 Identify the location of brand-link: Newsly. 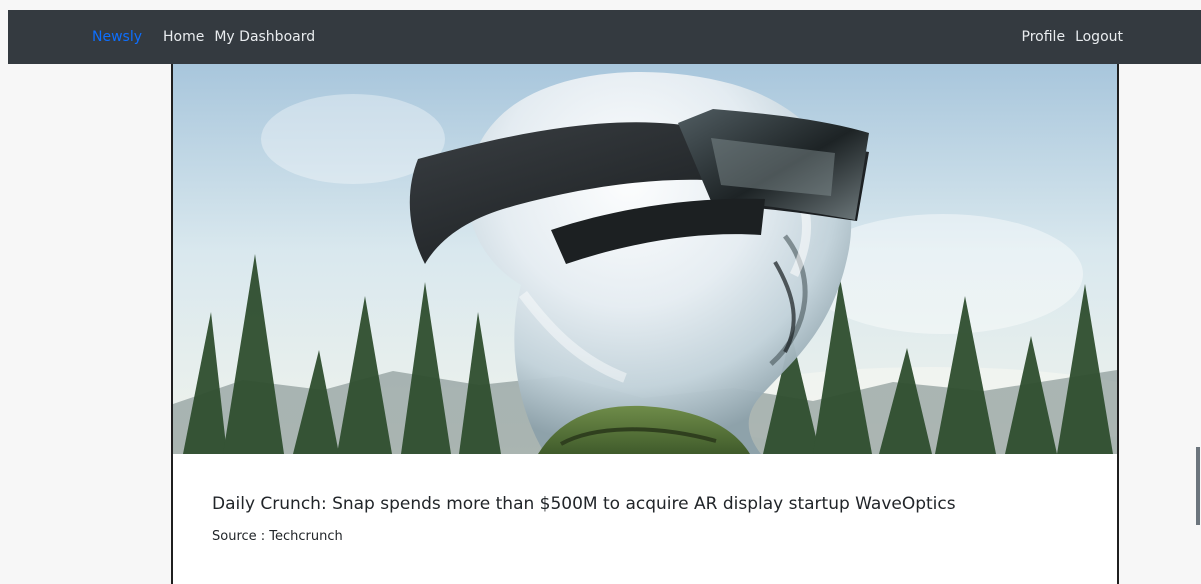
(117, 37).